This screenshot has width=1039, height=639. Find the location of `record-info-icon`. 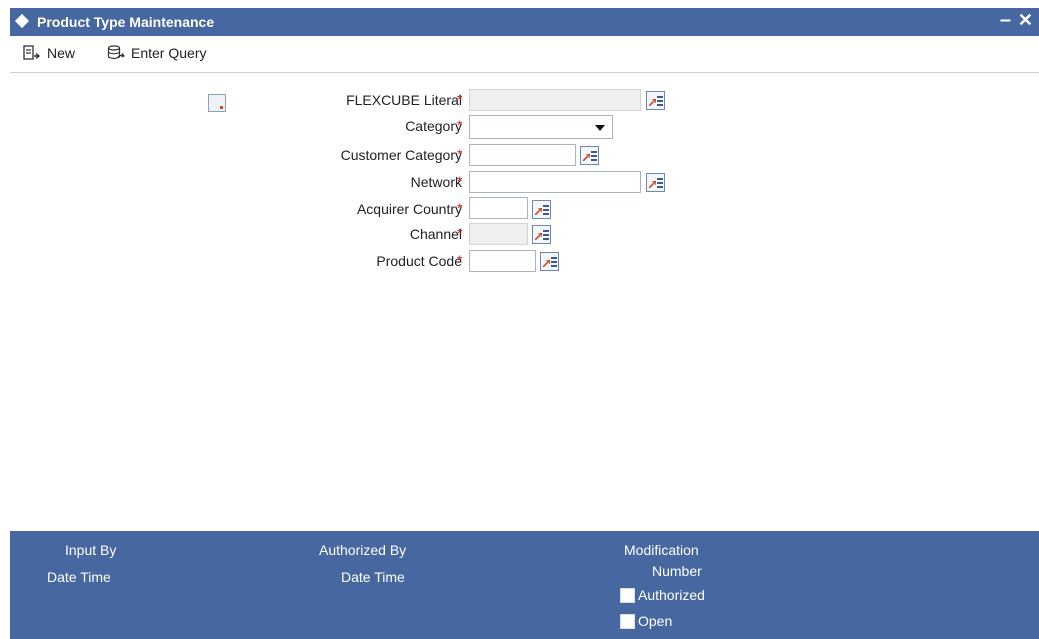

record-info-icon is located at coordinates (217, 103).